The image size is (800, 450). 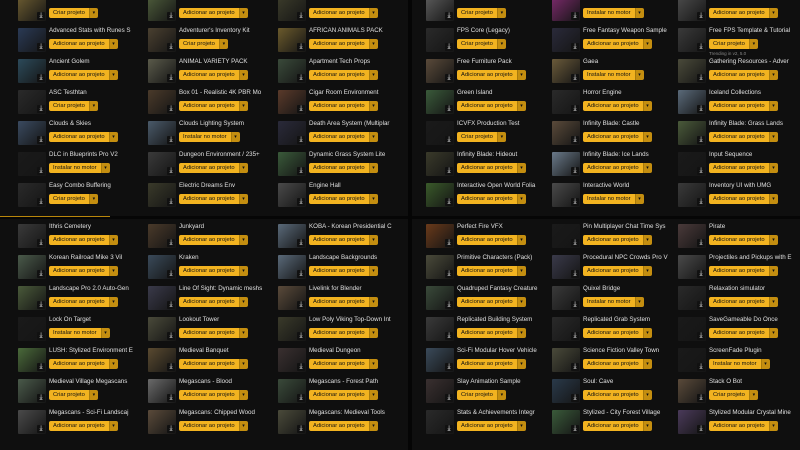 What do you see at coordinates (99, 412) in the screenshot?
I see `asset-title: Megascans - Sci-Fi Landscaj` at bounding box center [99, 412].